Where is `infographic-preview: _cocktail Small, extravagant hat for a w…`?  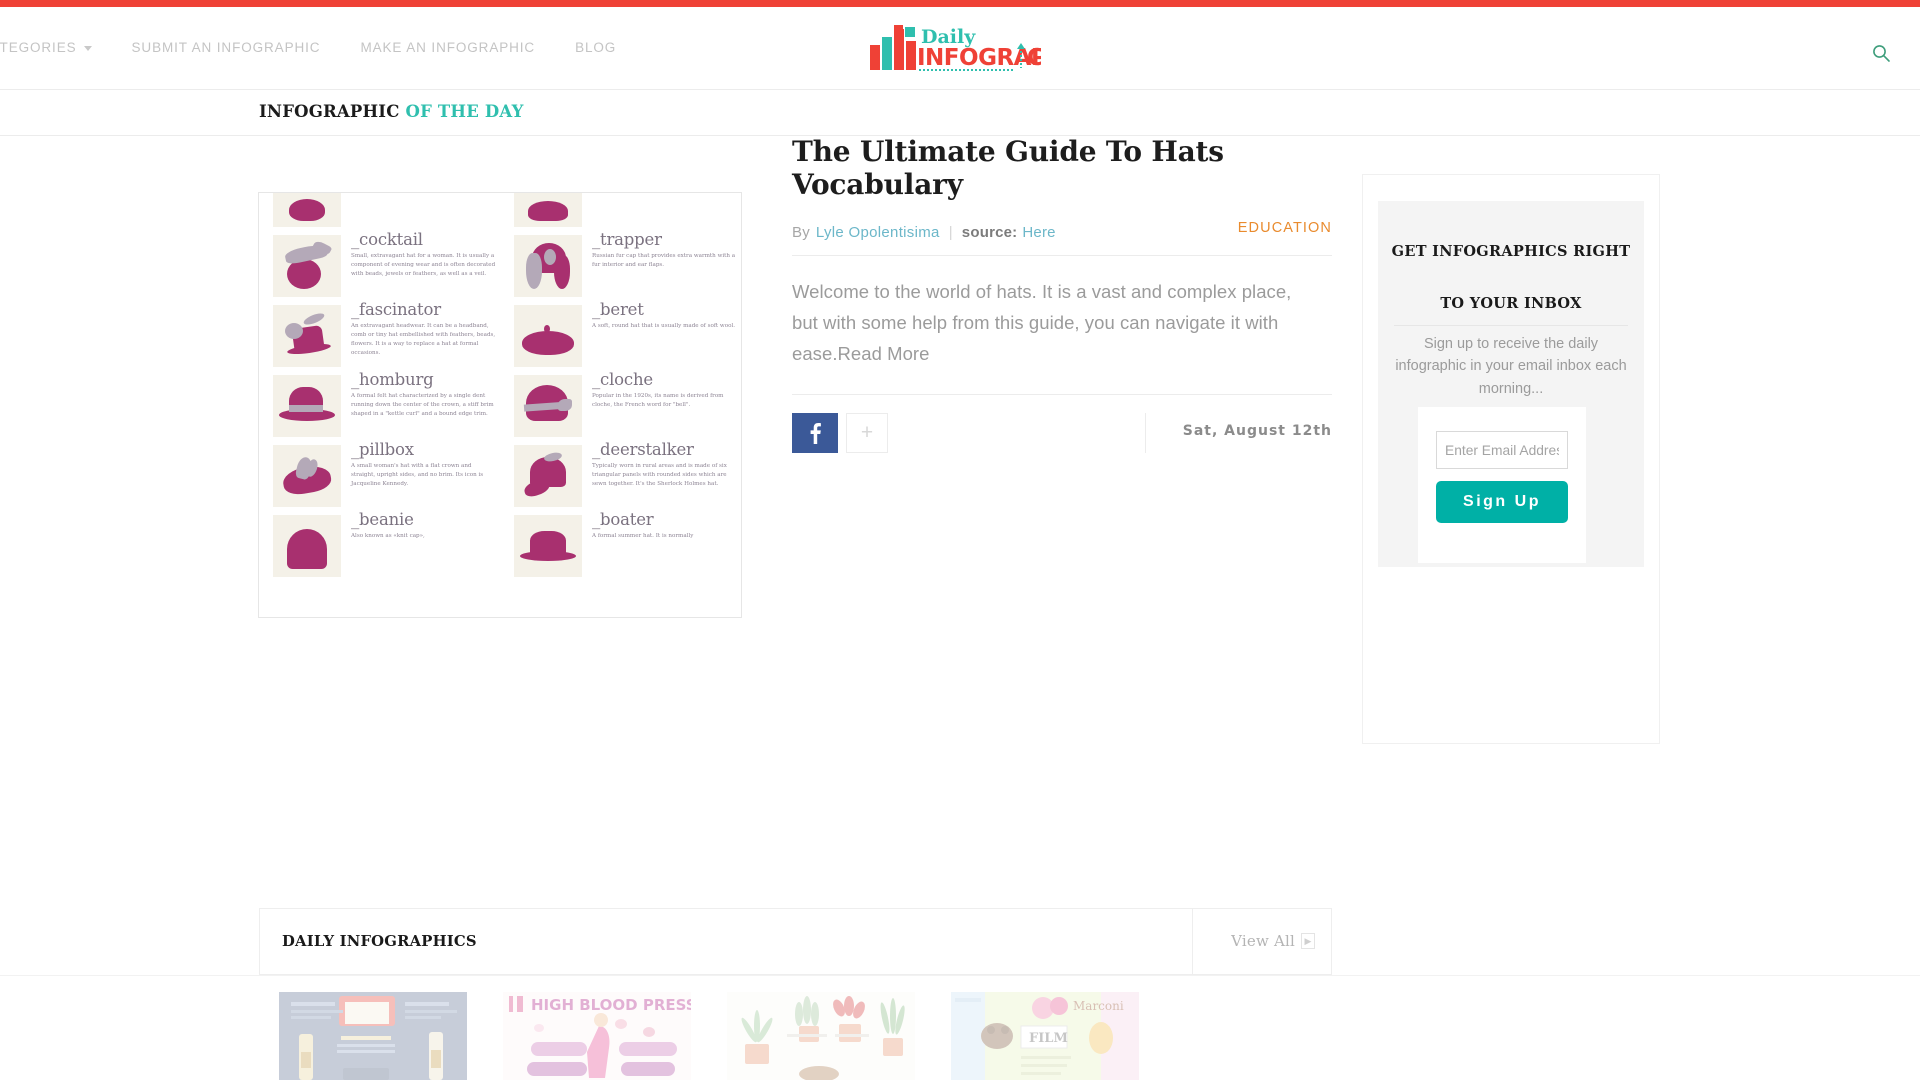 infographic-preview: _cocktail Small, extravagant hat for a w… is located at coordinates (500, 405).